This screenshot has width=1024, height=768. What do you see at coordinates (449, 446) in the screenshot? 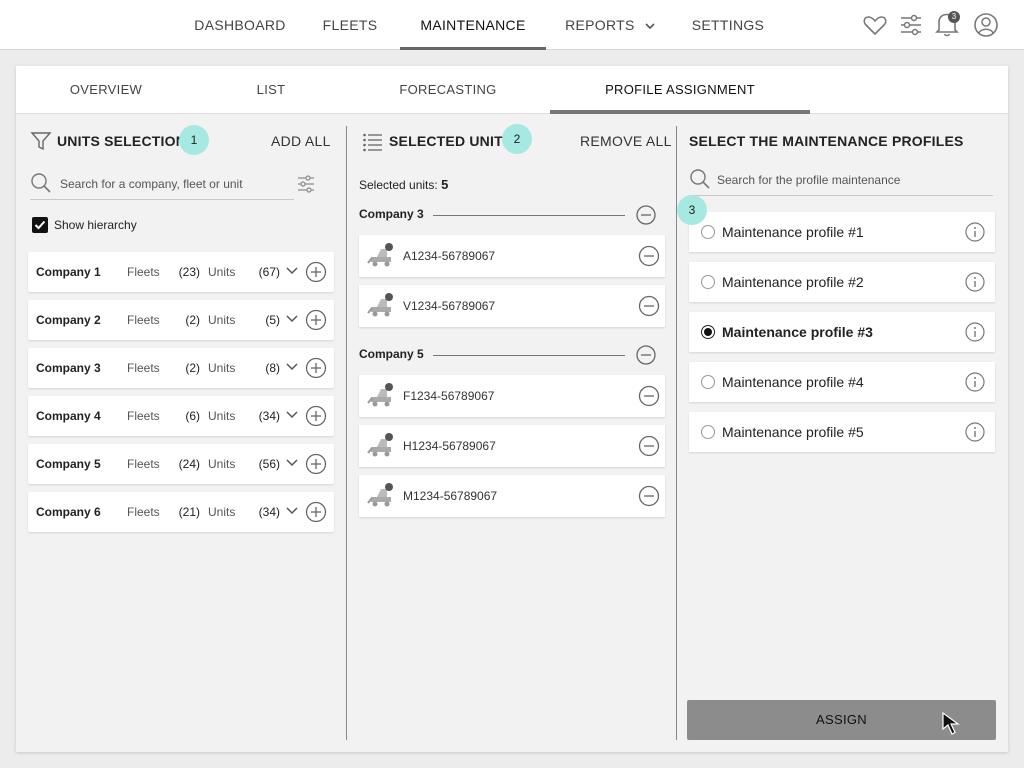
I see `unit-id: H1234-56789067` at bounding box center [449, 446].